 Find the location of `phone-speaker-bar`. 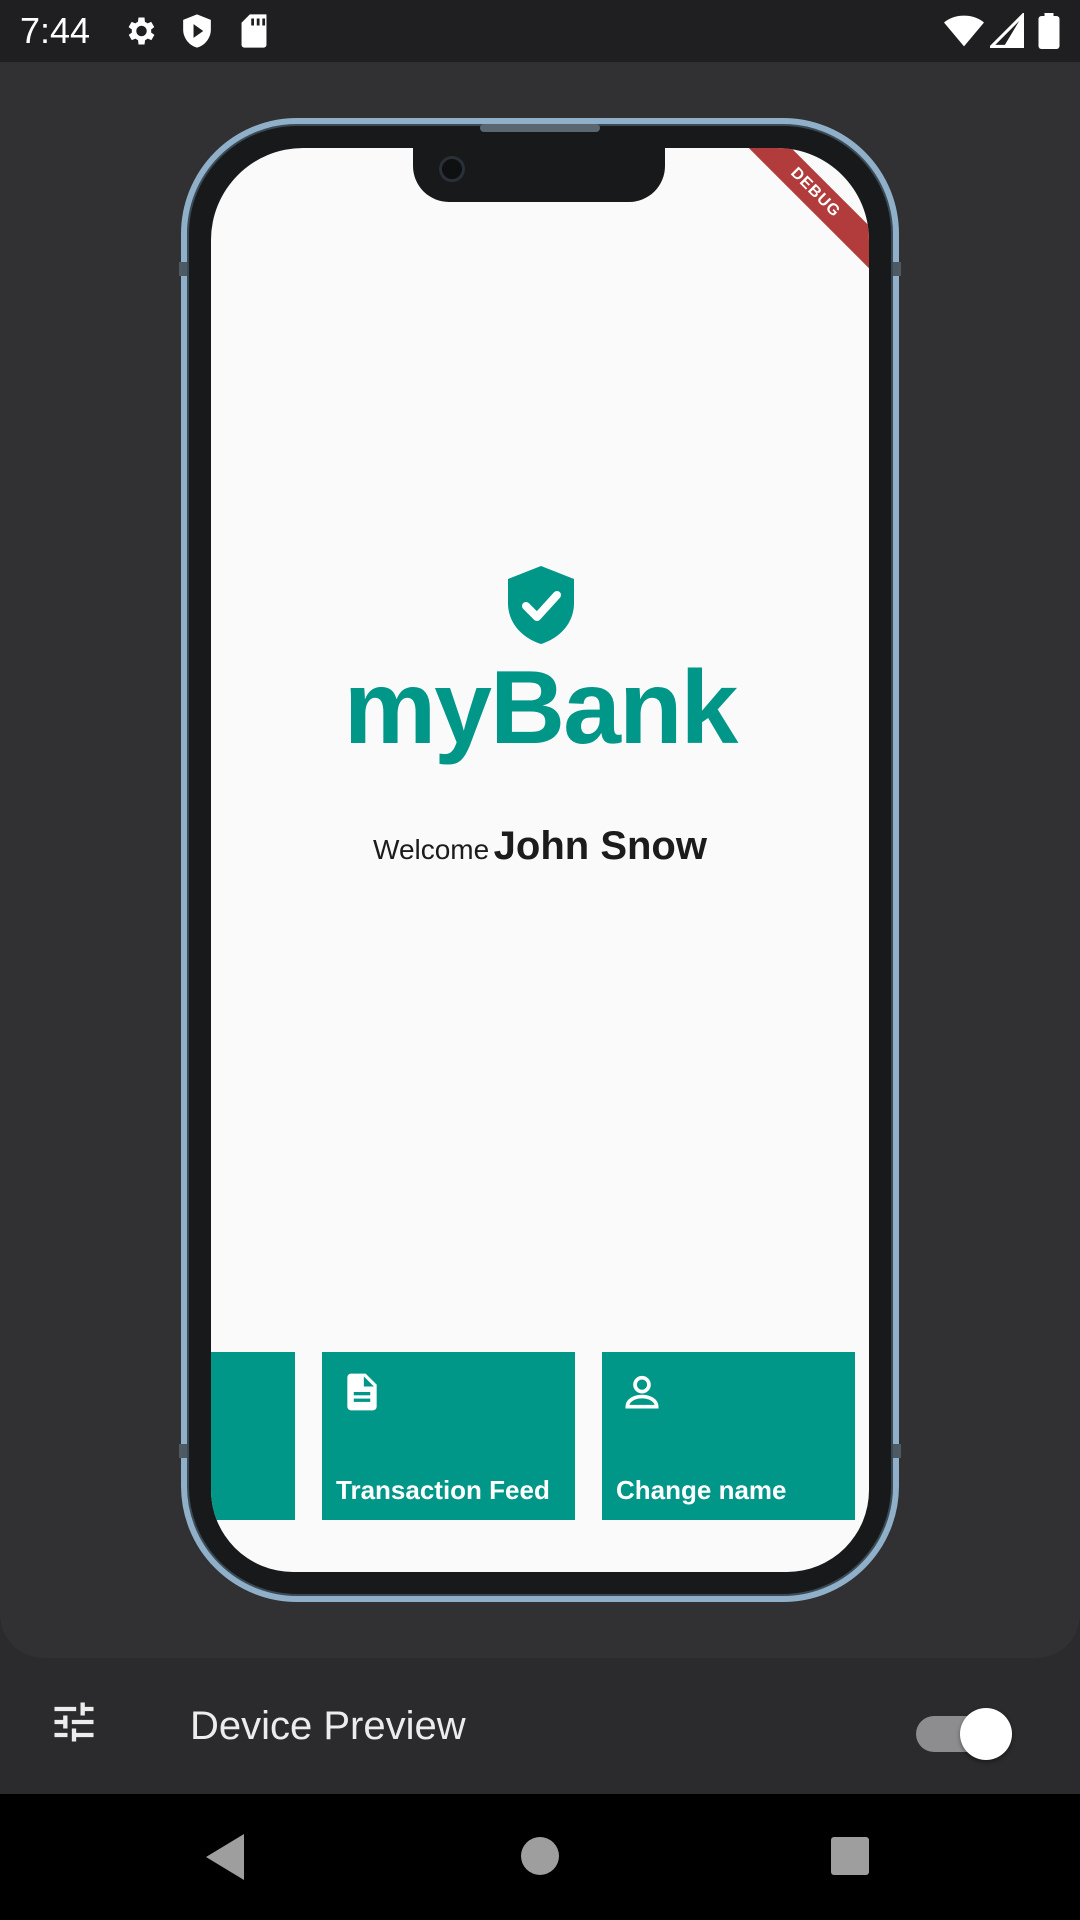

phone-speaker-bar is located at coordinates (540, 128).